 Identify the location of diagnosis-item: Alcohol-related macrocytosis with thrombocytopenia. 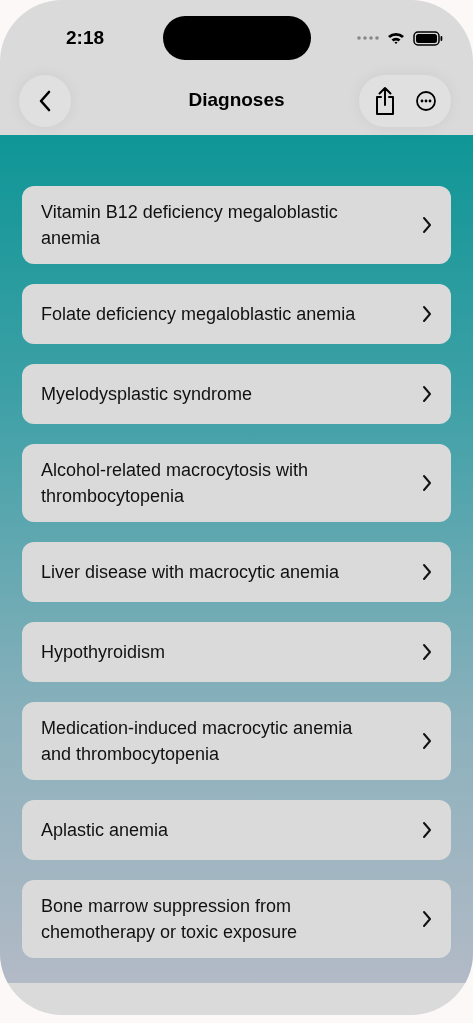
(236, 483).